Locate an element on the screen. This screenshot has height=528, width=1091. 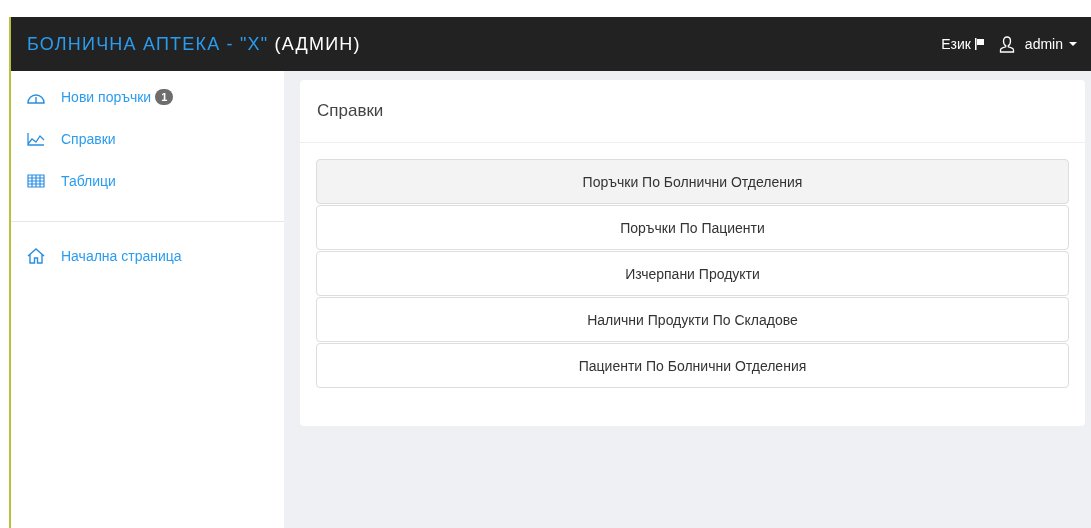
report-button: Изчерпани Продукти is located at coordinates (692, 273).